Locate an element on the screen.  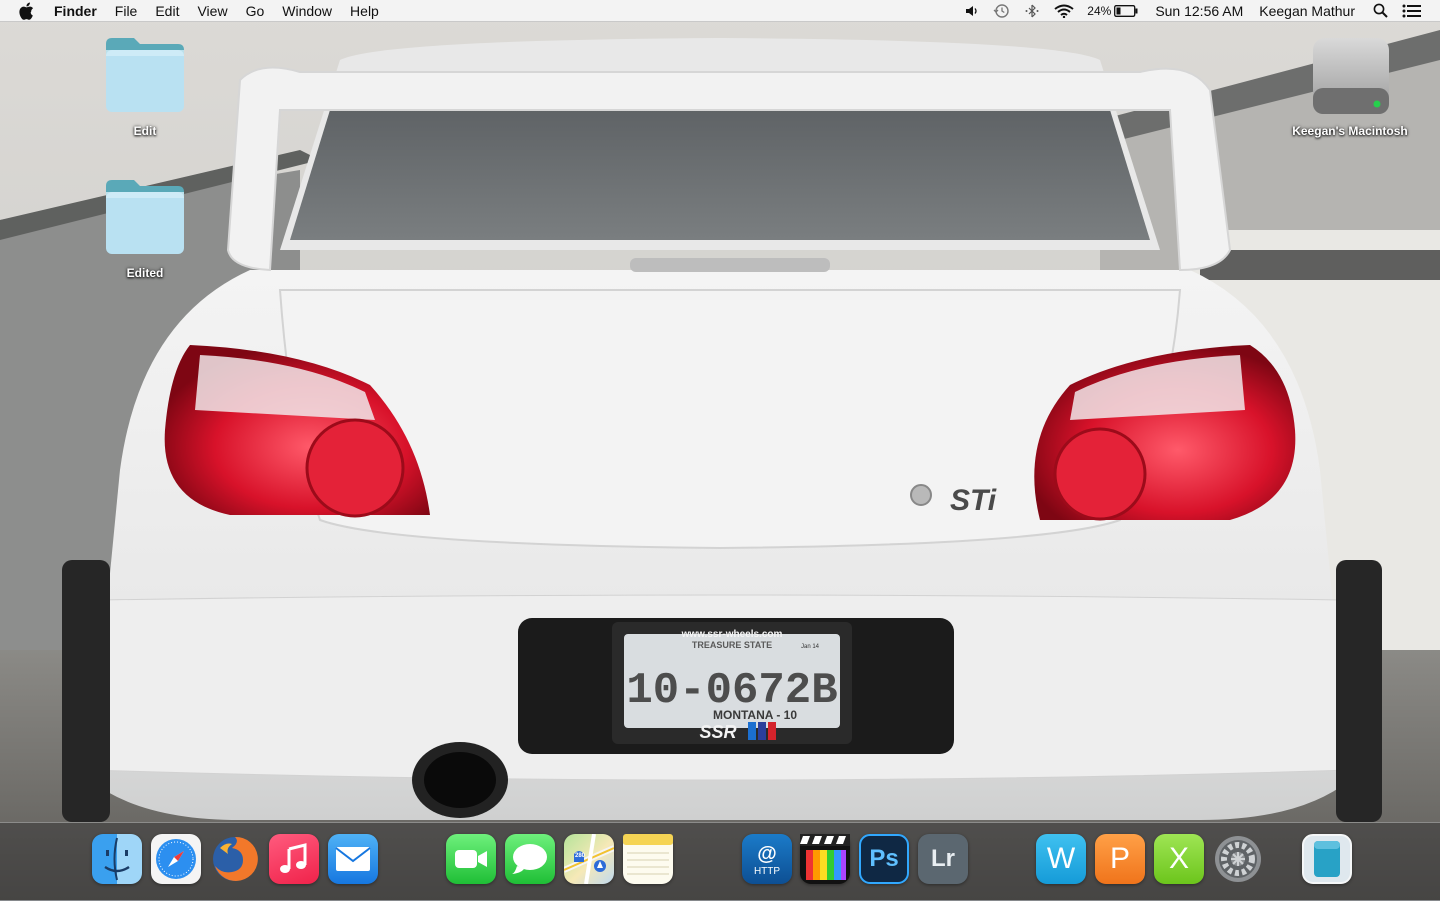
dock-safari is located at coordinates (176, 859).